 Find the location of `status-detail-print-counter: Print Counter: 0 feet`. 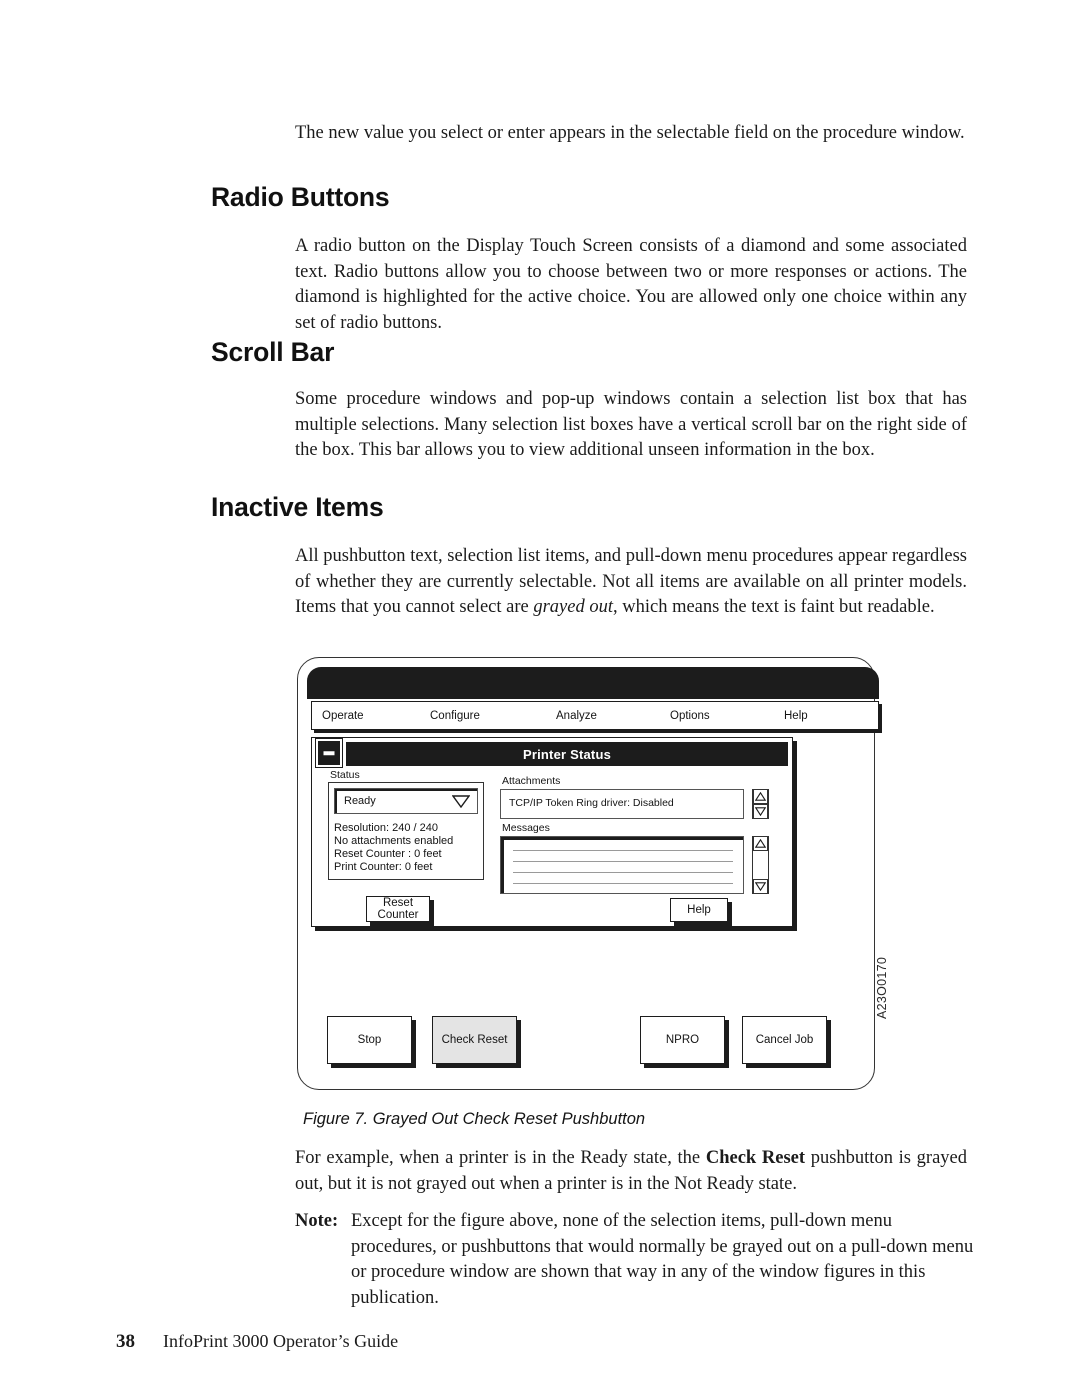

status-detail-print-counter: Print Counter: 0 feet is located at coordinates (383, 867).